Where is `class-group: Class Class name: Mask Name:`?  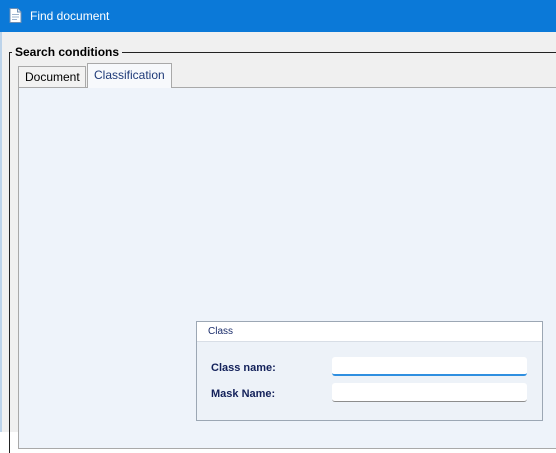
class-group: Class Class name: Mask Name: is located at coordinates (369, 371).